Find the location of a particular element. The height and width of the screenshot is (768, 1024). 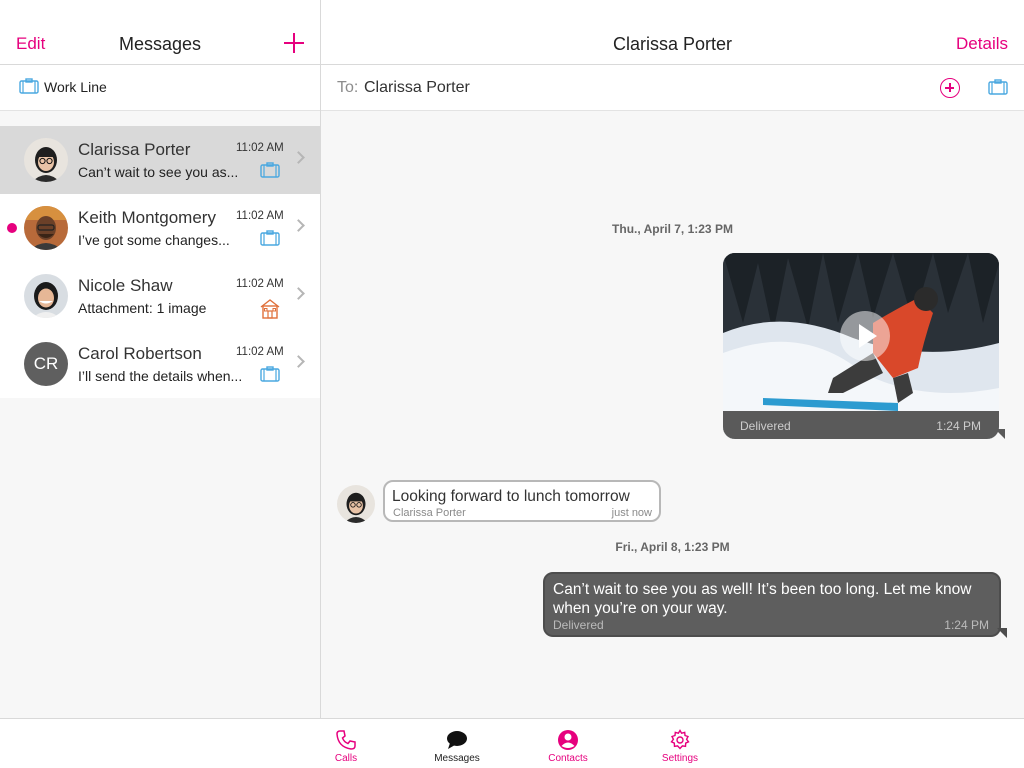

home-icon is located at coordinates (270, 311).